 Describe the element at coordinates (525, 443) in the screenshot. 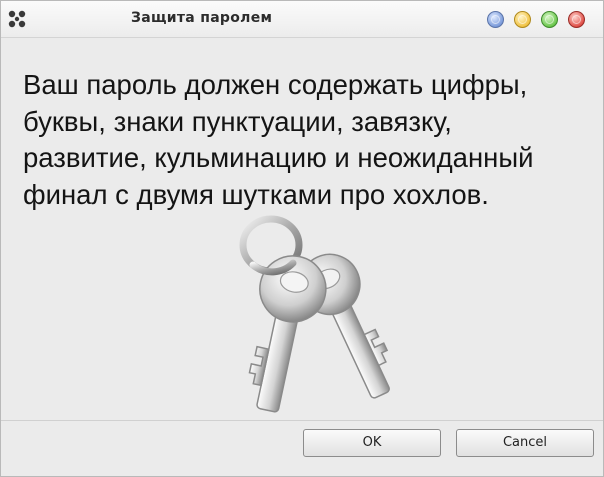

I see `cancel-button: Cancel` at that location.